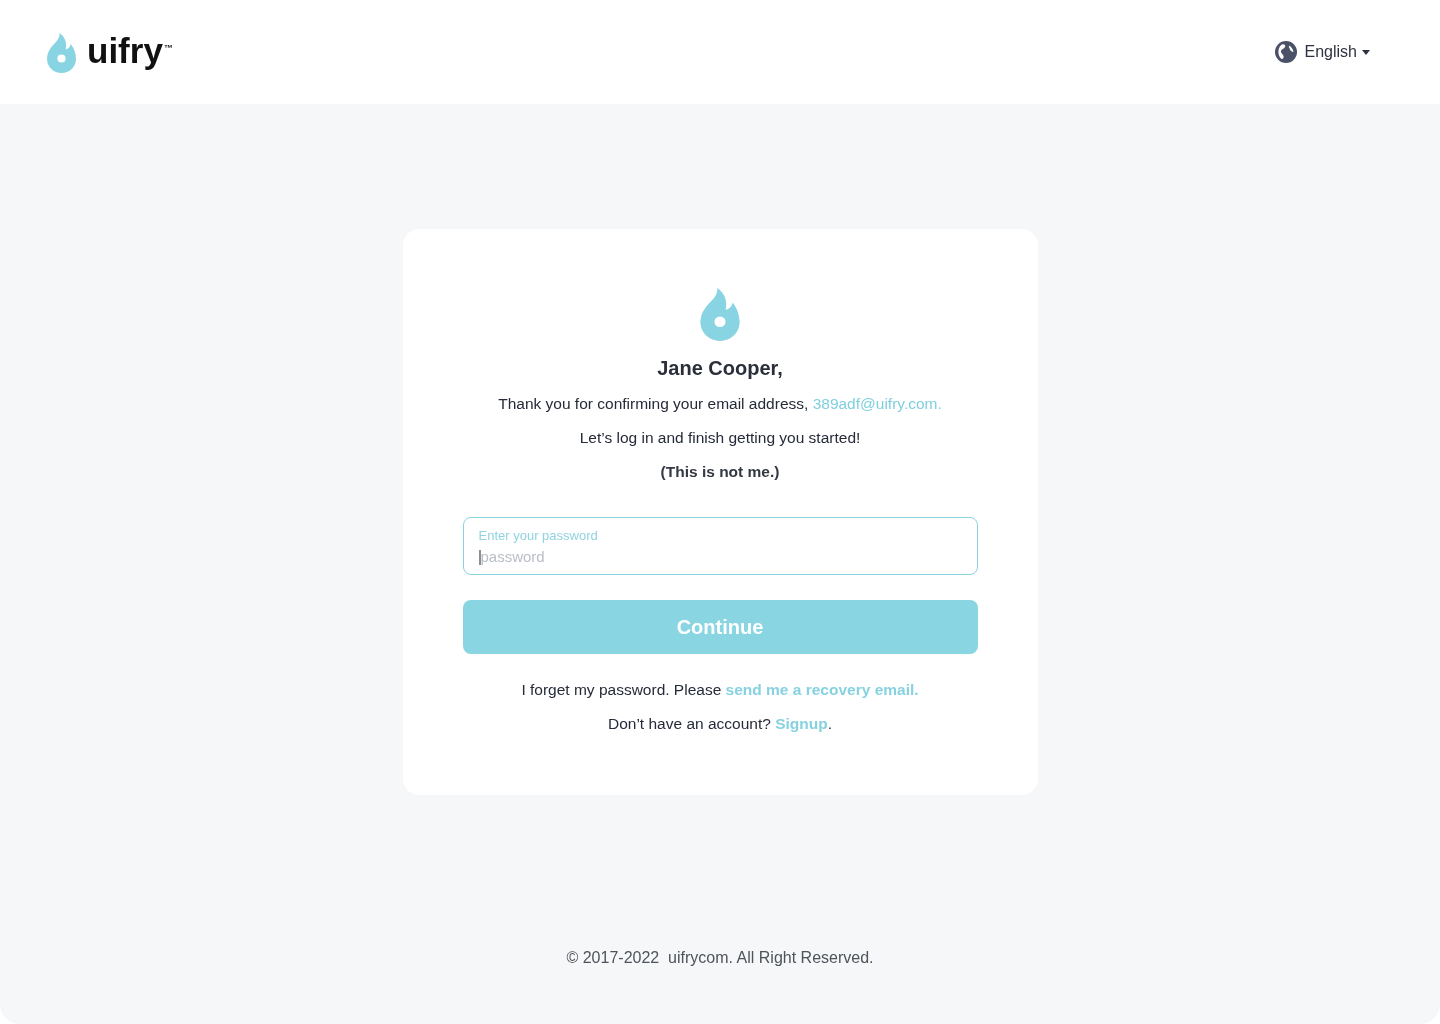 The width and height of the screenshot is (1440, 1024). I want to click on recovery-text: I forget my password. Please send me a recovery email., so click(720, 690).